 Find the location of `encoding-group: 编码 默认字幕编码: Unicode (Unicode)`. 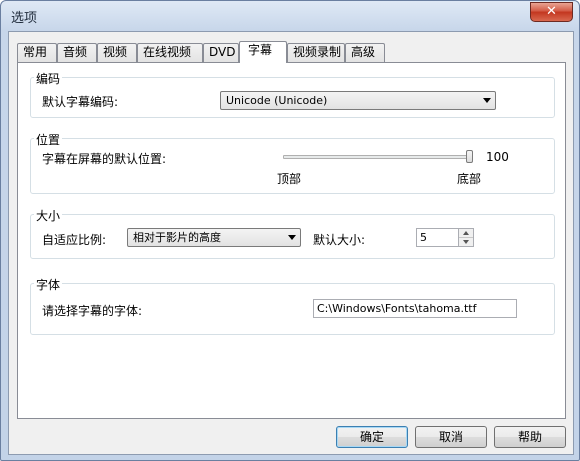

encoding-group: 编码 默认字幕编码: Unicode (Unicode) is located at coordinates (292, 94).